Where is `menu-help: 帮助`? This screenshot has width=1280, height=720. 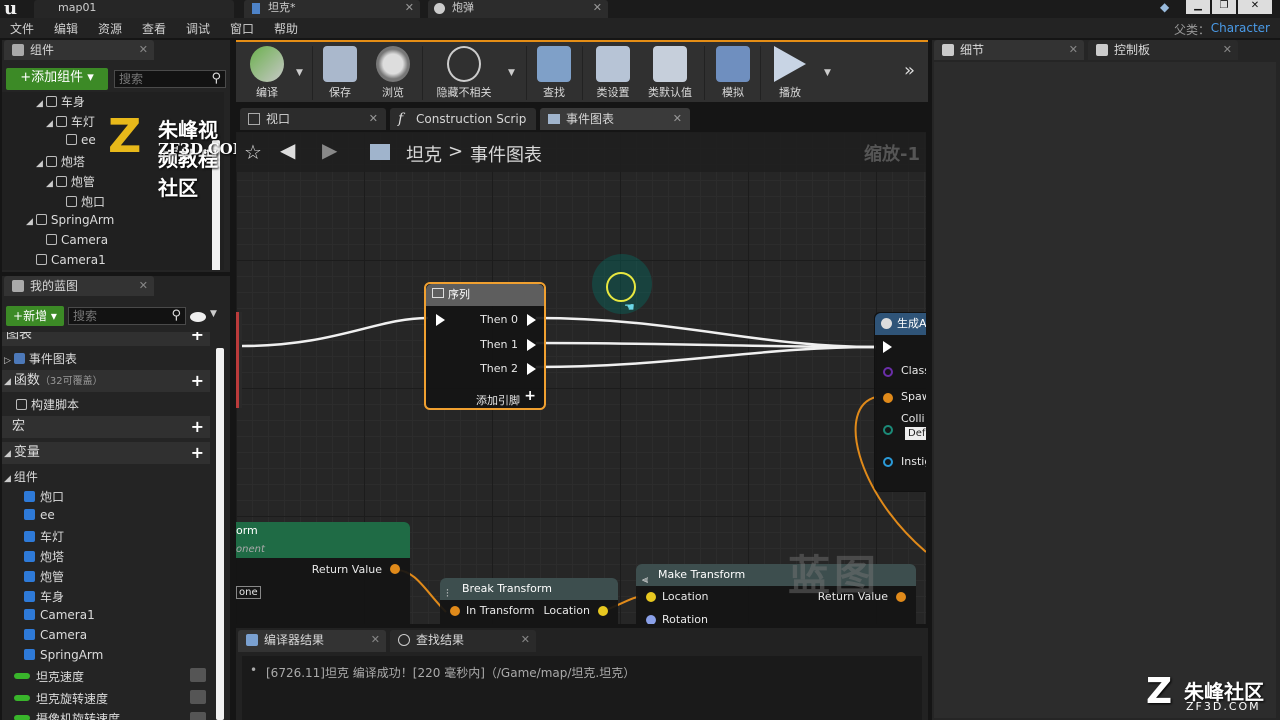 menu-help: 帮助 is located at coordinates (286, 28).